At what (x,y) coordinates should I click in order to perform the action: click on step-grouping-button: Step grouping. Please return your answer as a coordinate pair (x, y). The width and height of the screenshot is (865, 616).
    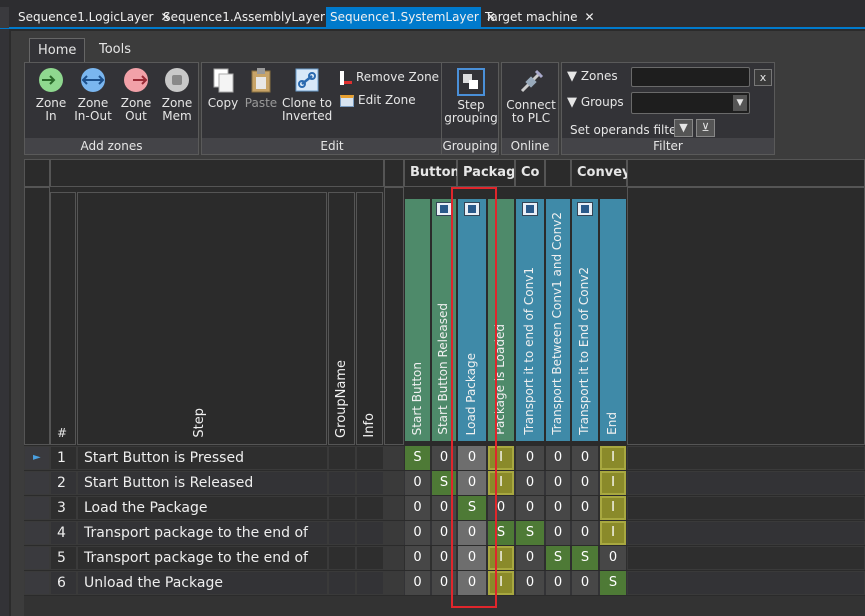
    Looking at the image, I should click on (471, 96).